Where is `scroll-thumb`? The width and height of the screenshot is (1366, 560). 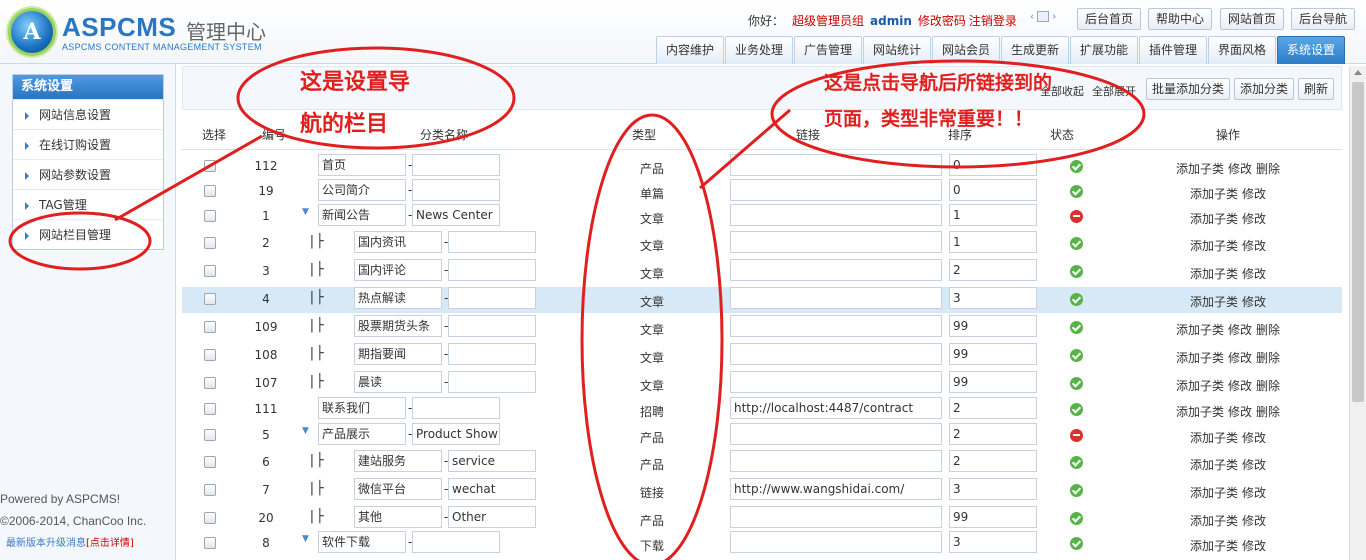
scroll-thumb is located at coordinates (1358, 242).